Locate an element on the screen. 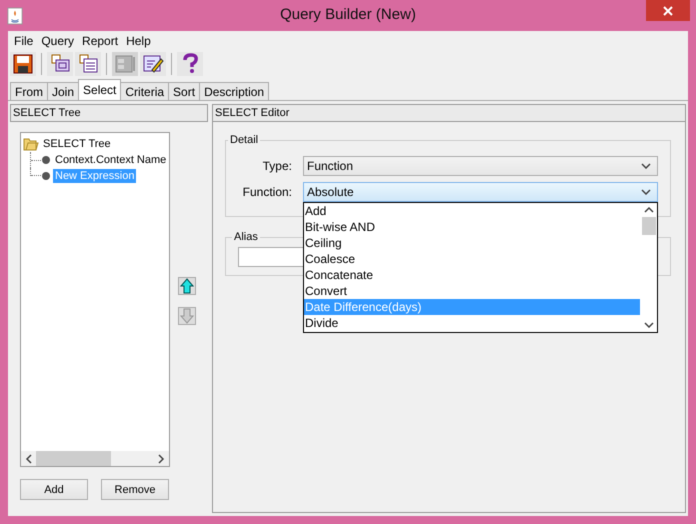 This screenshot has width=696, height=524. table-toolbar-button is located at coordinates (88, 64).